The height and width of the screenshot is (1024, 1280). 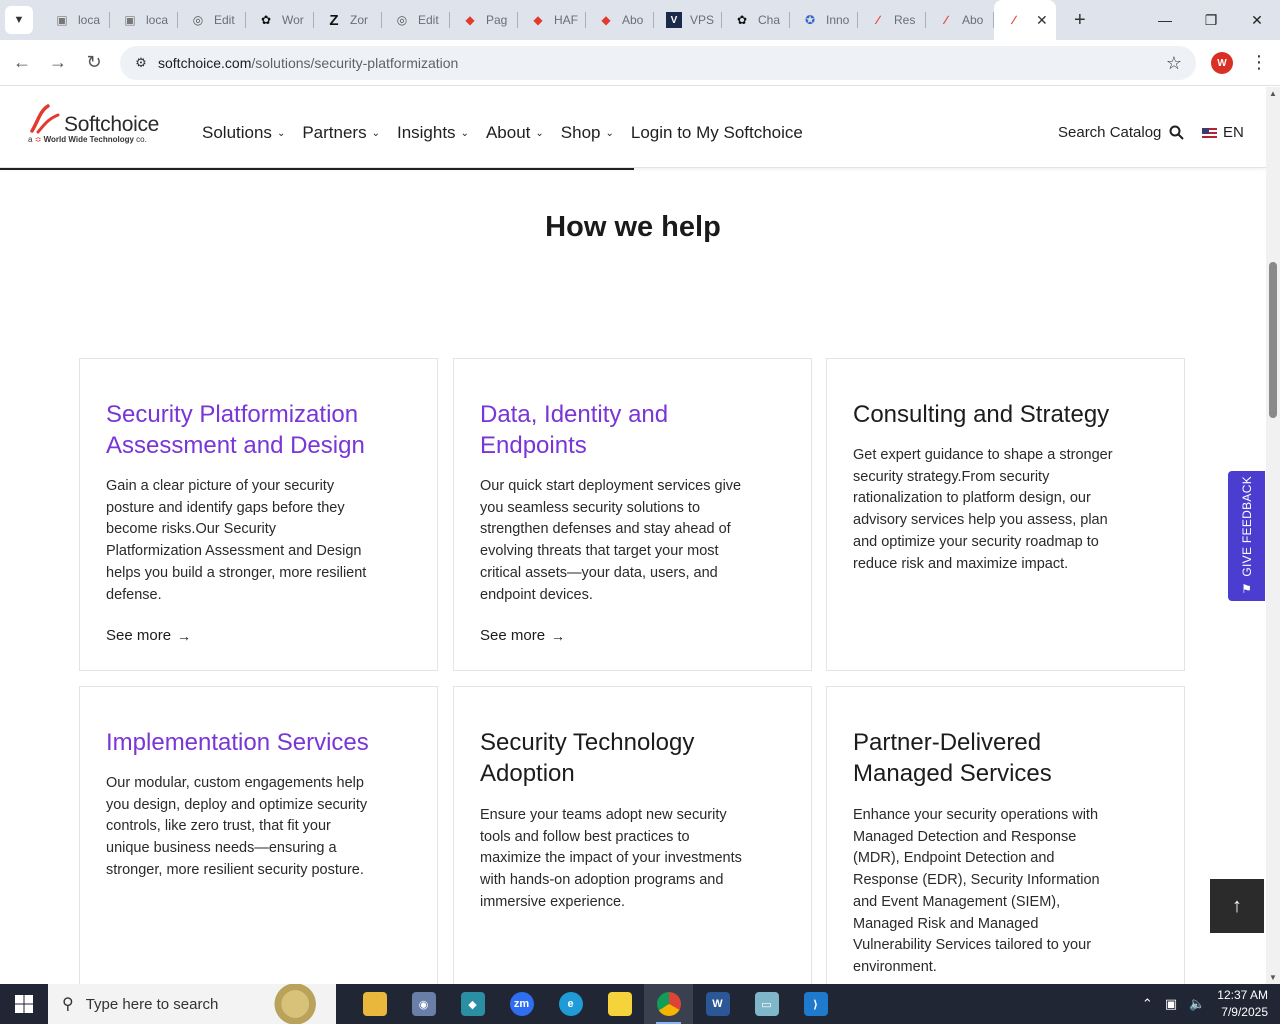 What do you see at coordinates (1174, 63) in the screenshot?
I see `bookmark-star-icon: ☆` at bounding box center [1174, 63].